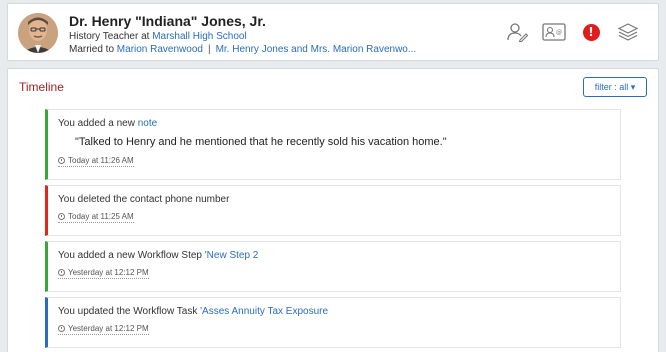 The width and height of the screenshot is (666, 352). What do you see at coordinates (628, 32) in the screenshot?
I see `layers-icon` at bounding box center [628, 32].